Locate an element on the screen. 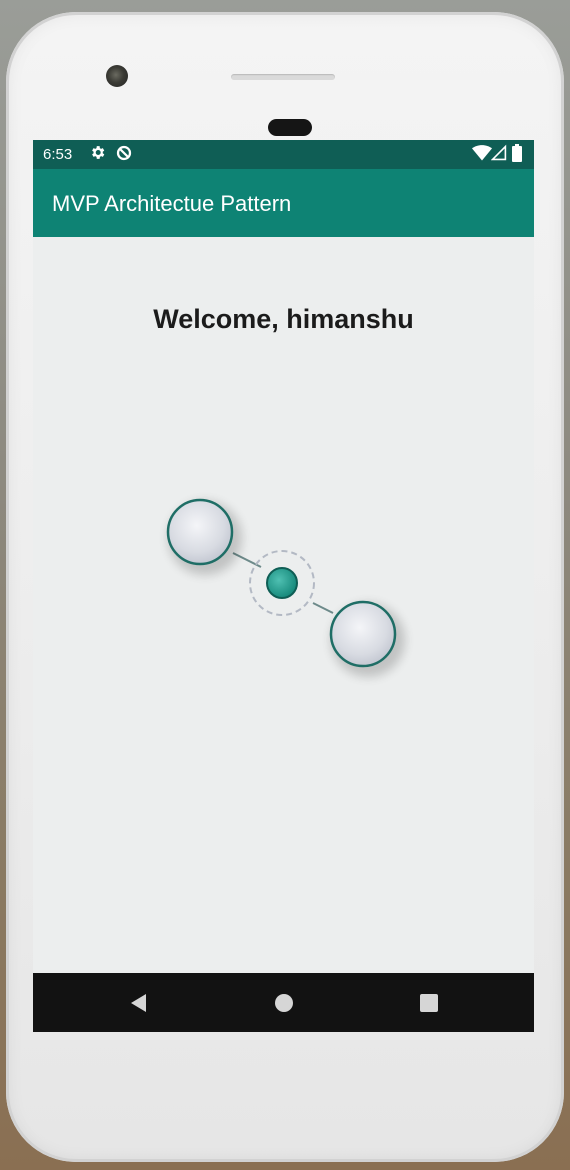  earpiece-speaker is located at coordinates (283, 77).